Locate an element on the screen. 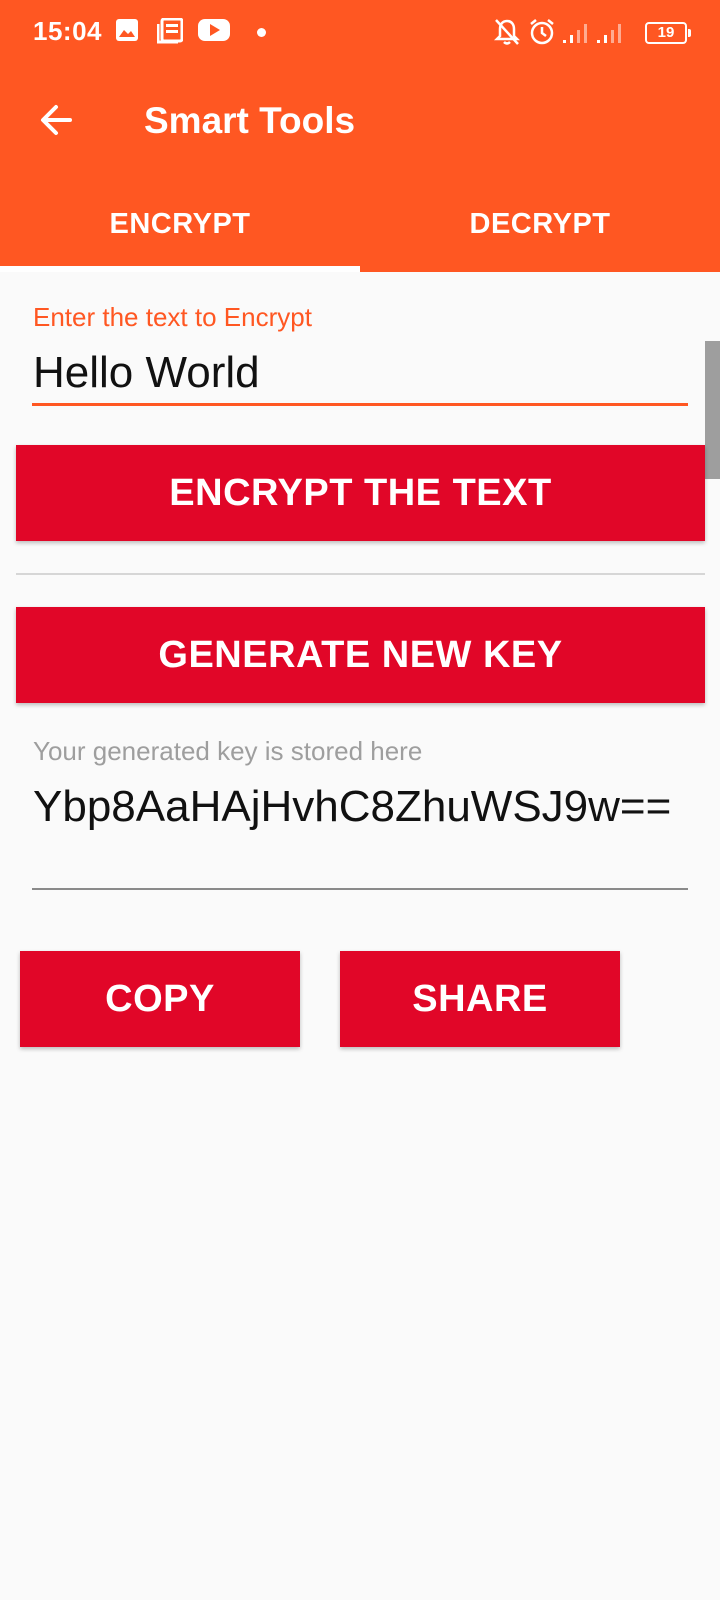 This screenshot has height=1600, width=720. status-time: 15:04 is located at coordinates (67, 31).